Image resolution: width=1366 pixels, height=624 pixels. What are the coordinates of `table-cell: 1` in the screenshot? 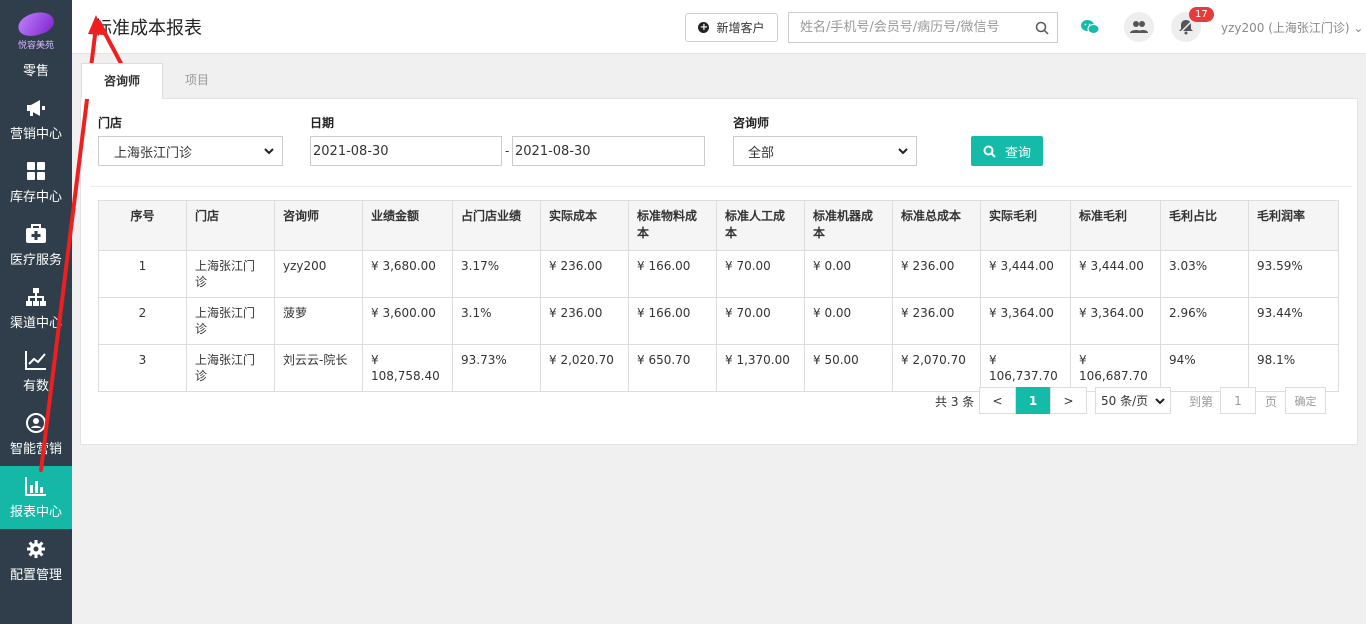 It's located at (142, 274).